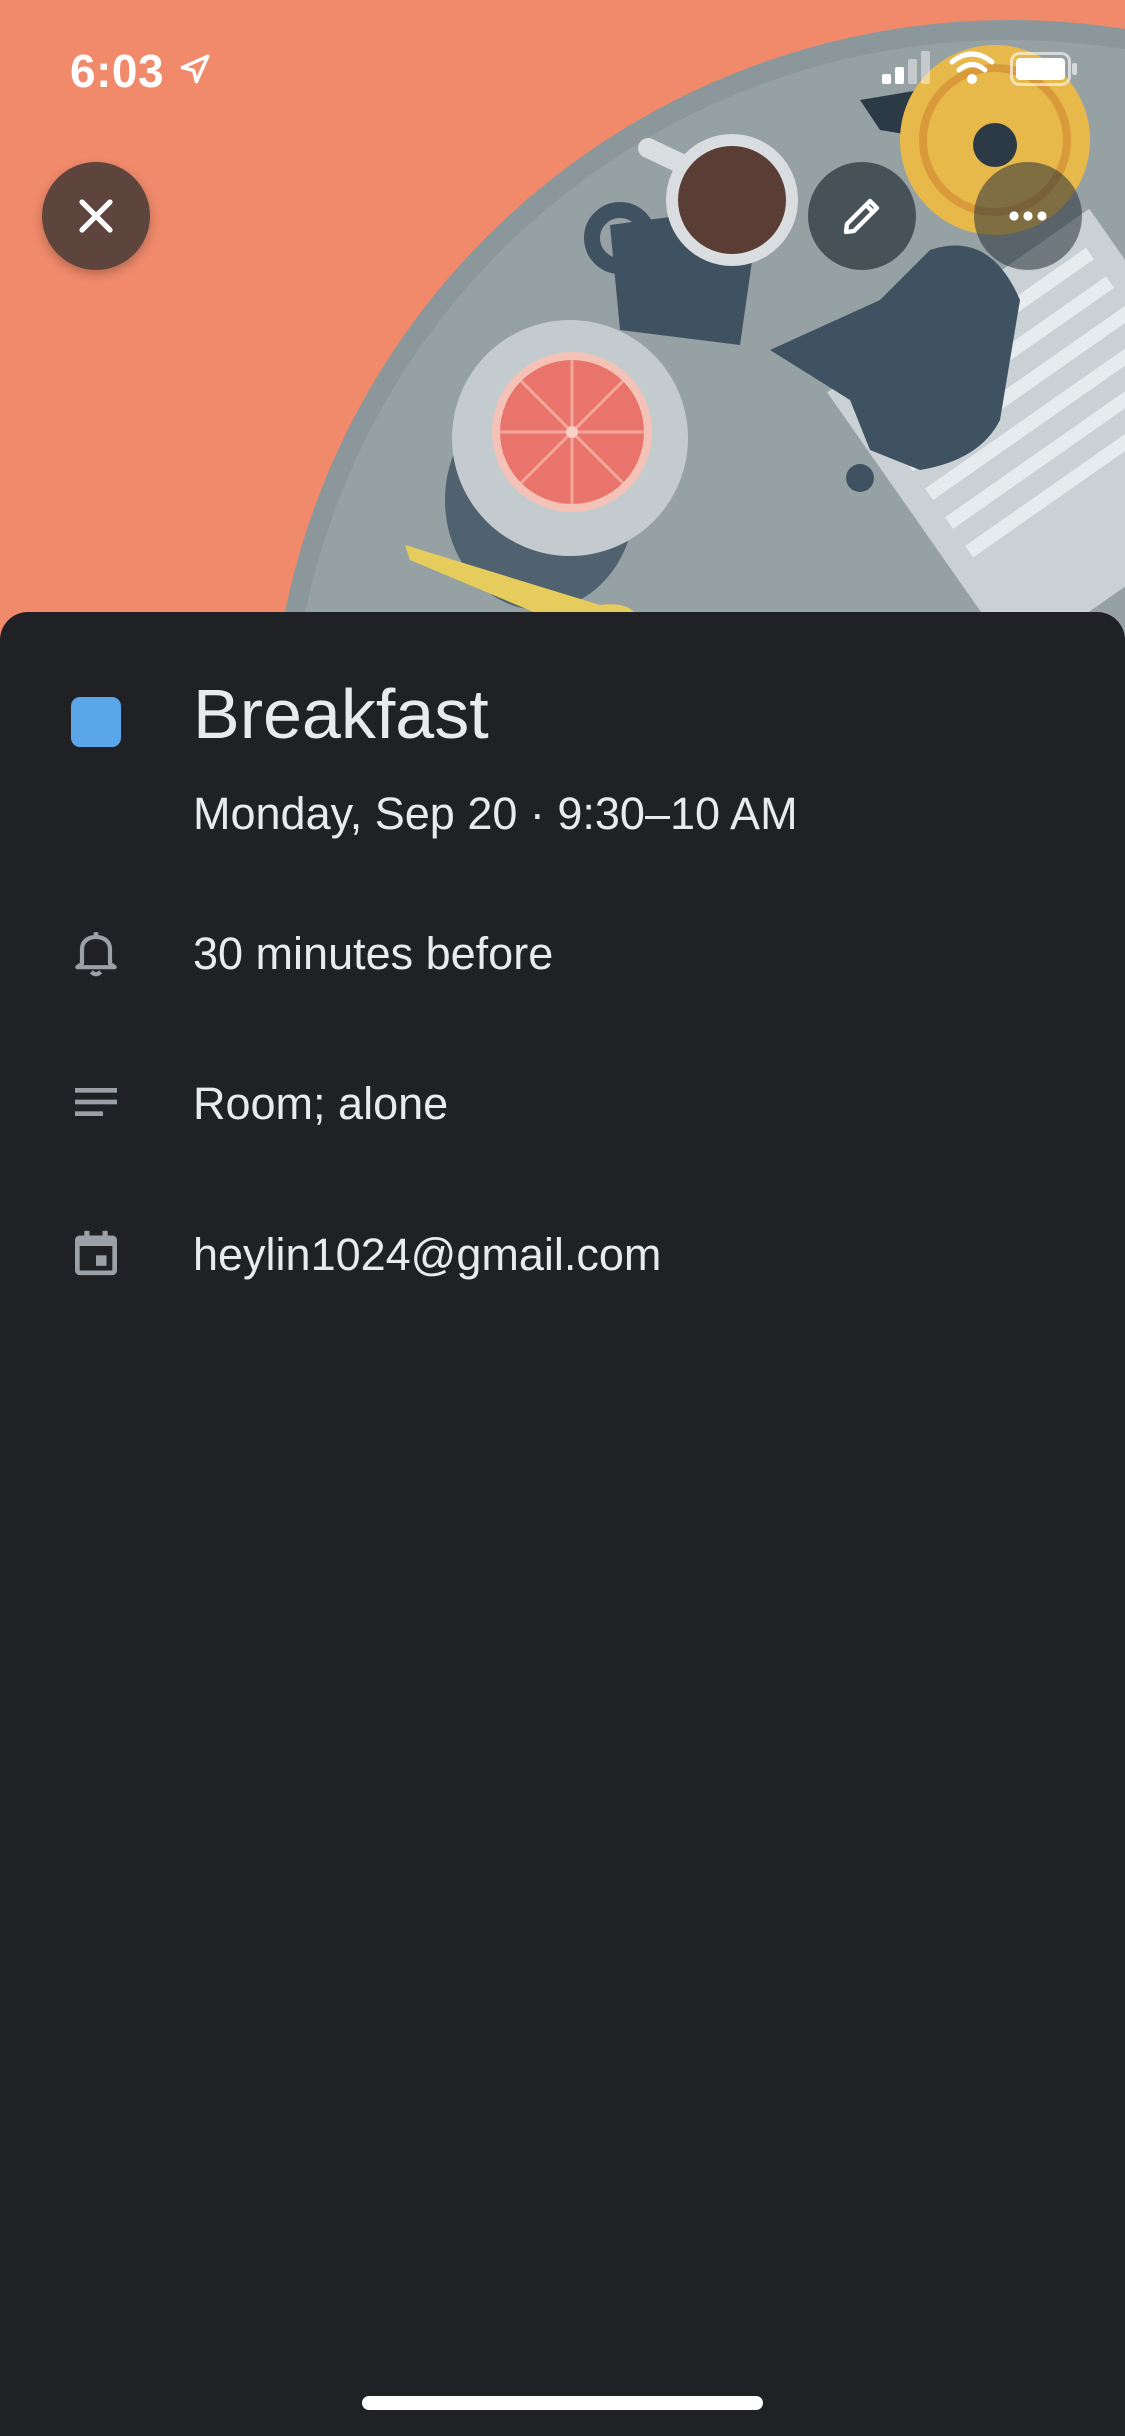  Describe the element at coordinates (1043, 69) in the screenshot. I see `battery-icon` at that location.